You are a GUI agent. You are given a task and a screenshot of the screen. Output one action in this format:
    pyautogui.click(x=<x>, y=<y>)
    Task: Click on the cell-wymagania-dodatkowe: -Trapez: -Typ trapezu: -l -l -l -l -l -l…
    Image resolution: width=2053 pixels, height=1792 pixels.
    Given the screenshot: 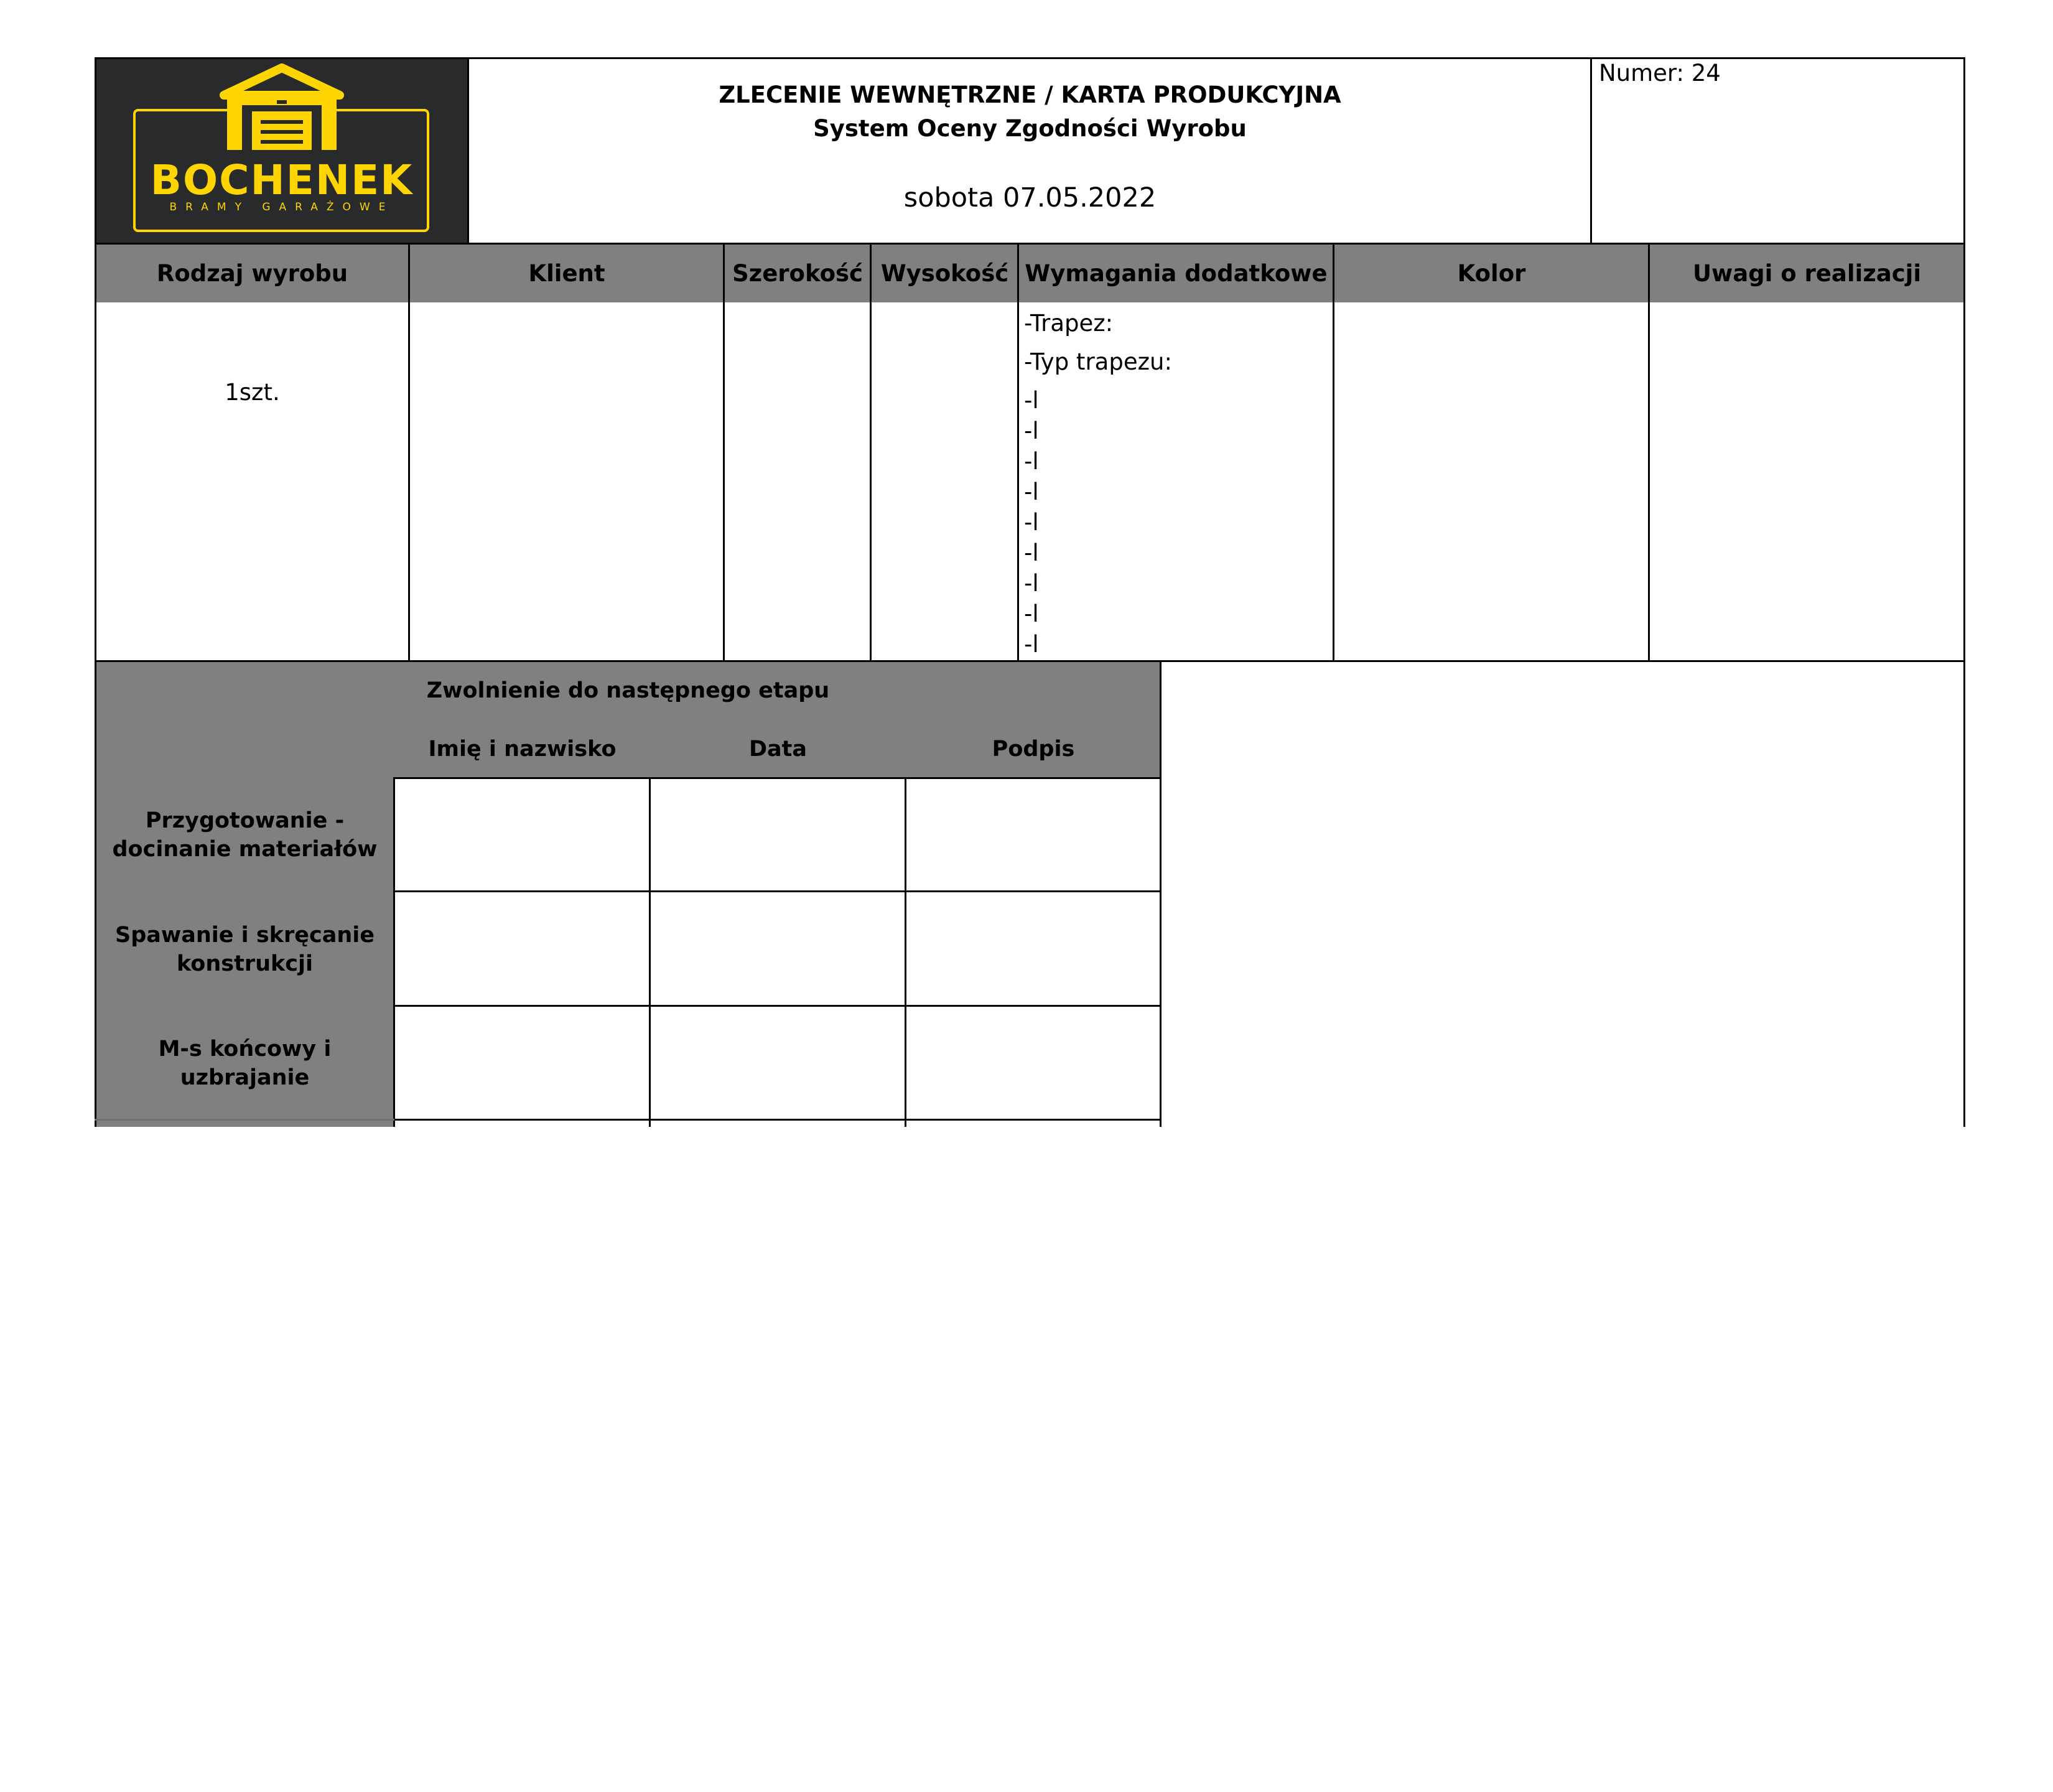 What is the action you would take?
    pyautogui.click(x=1176, y=482)
    